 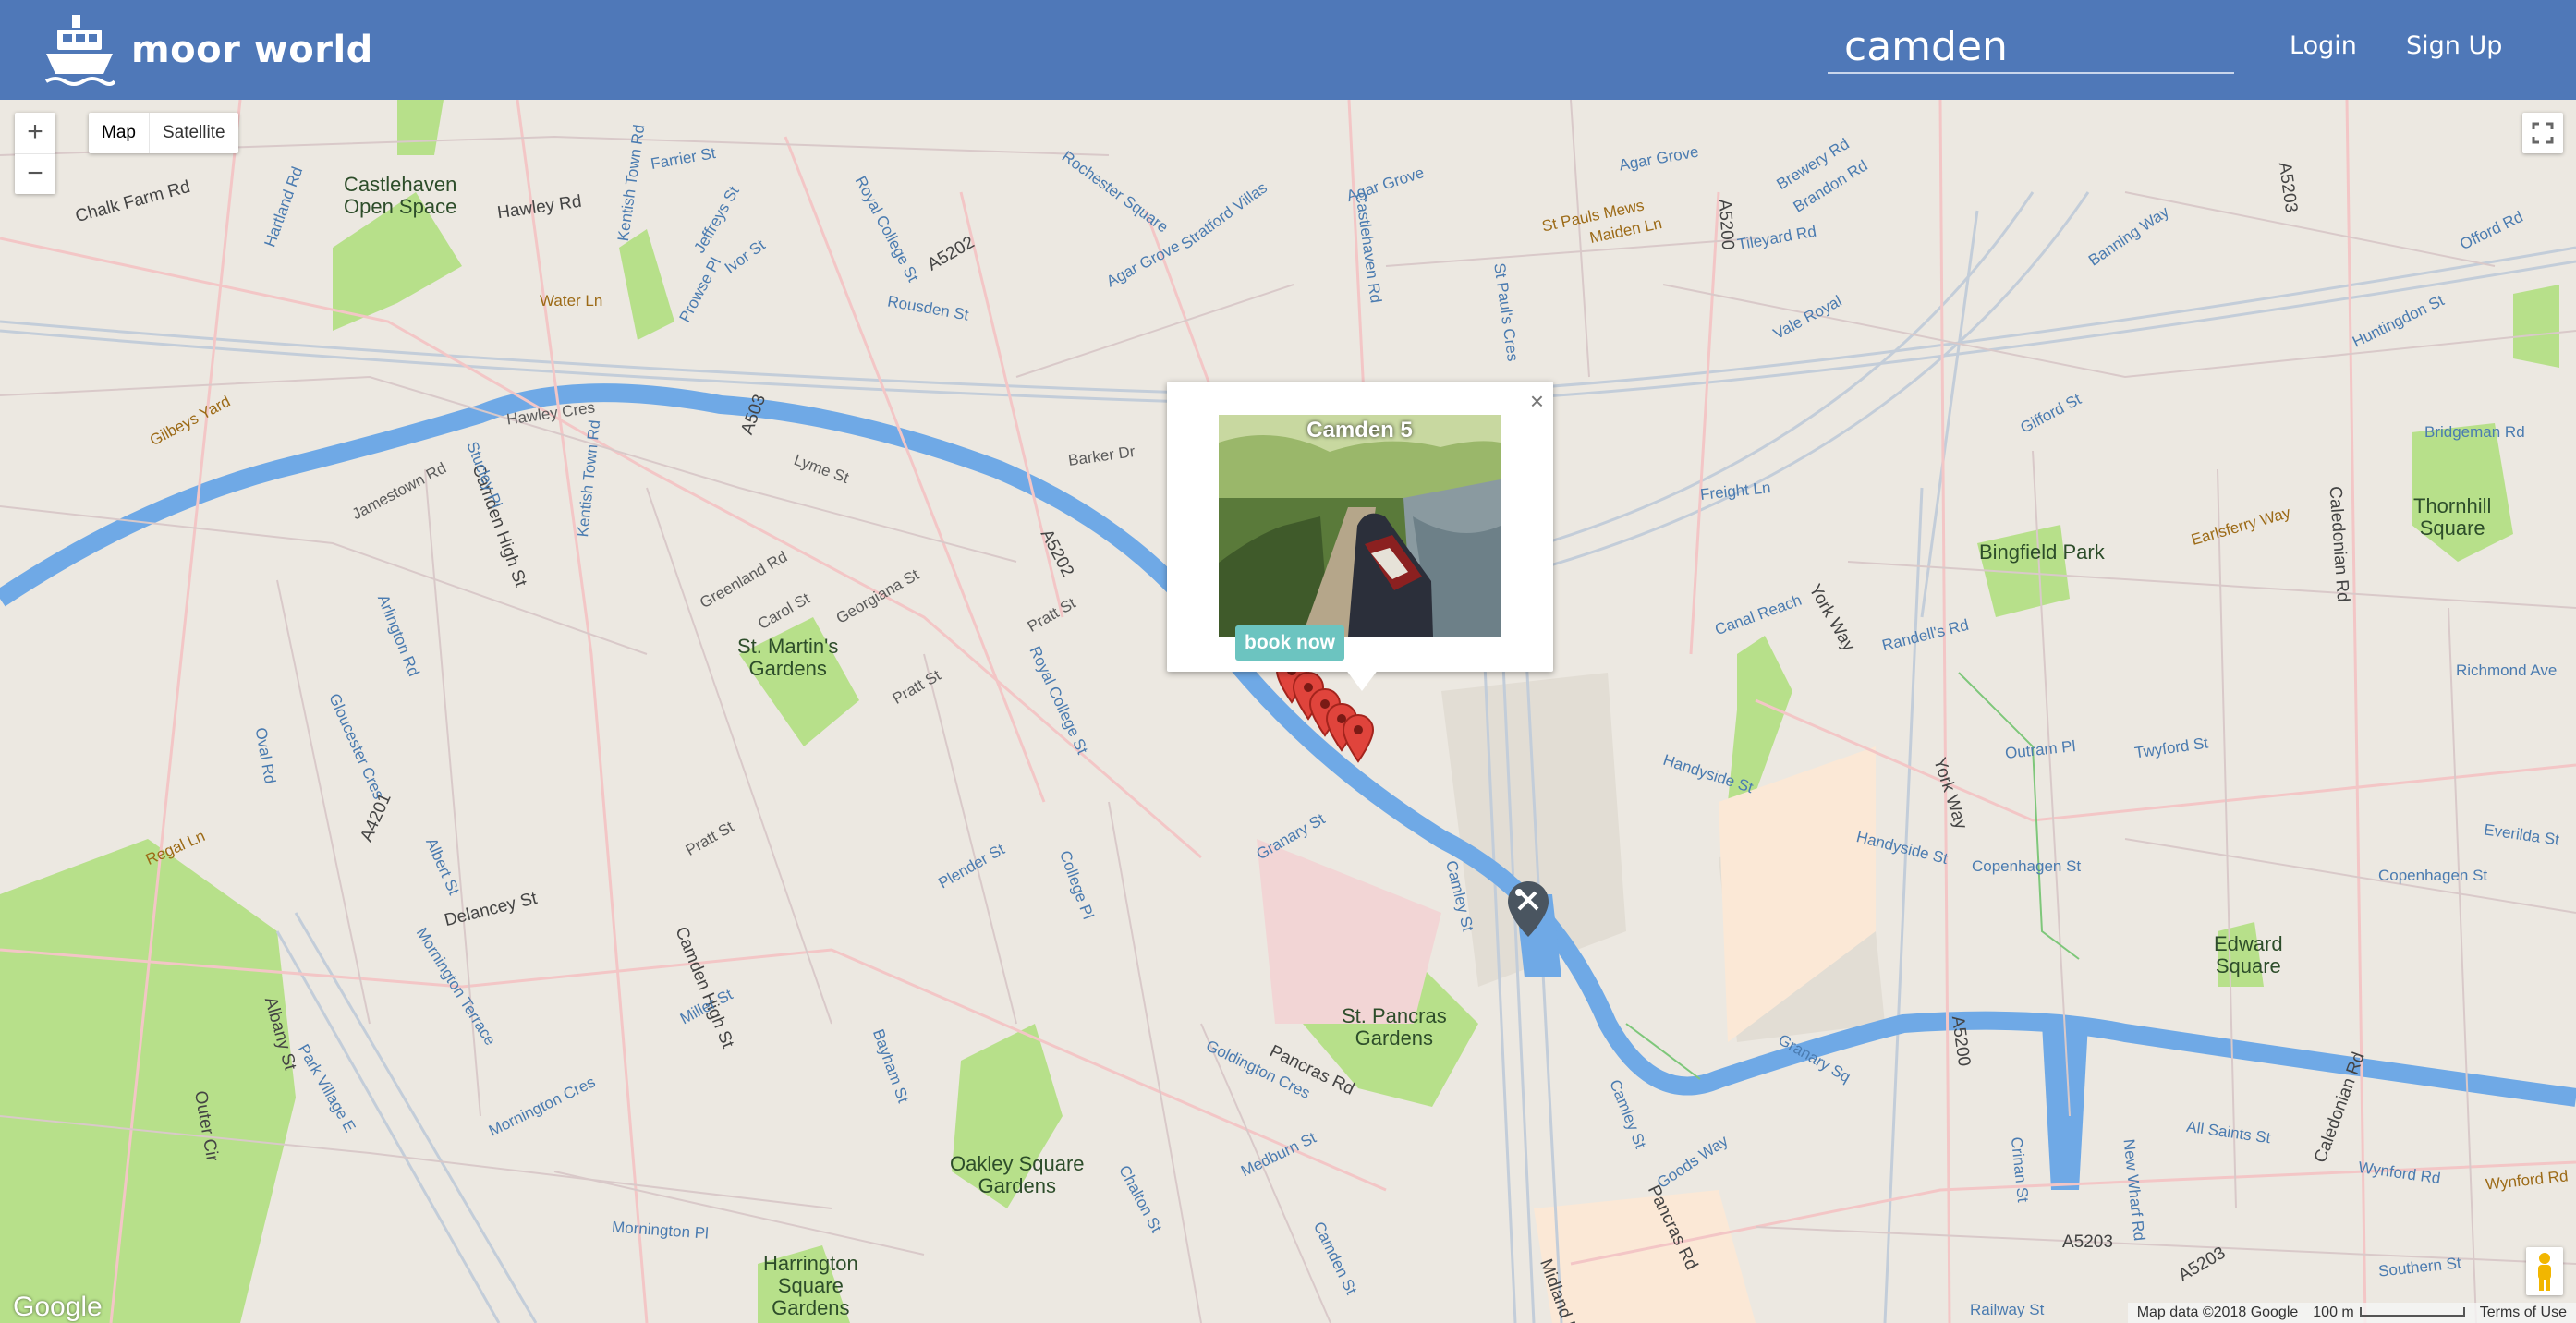 I want to click on park-label-thornhill: Thornhill Square, so click(x=2452, y=518).